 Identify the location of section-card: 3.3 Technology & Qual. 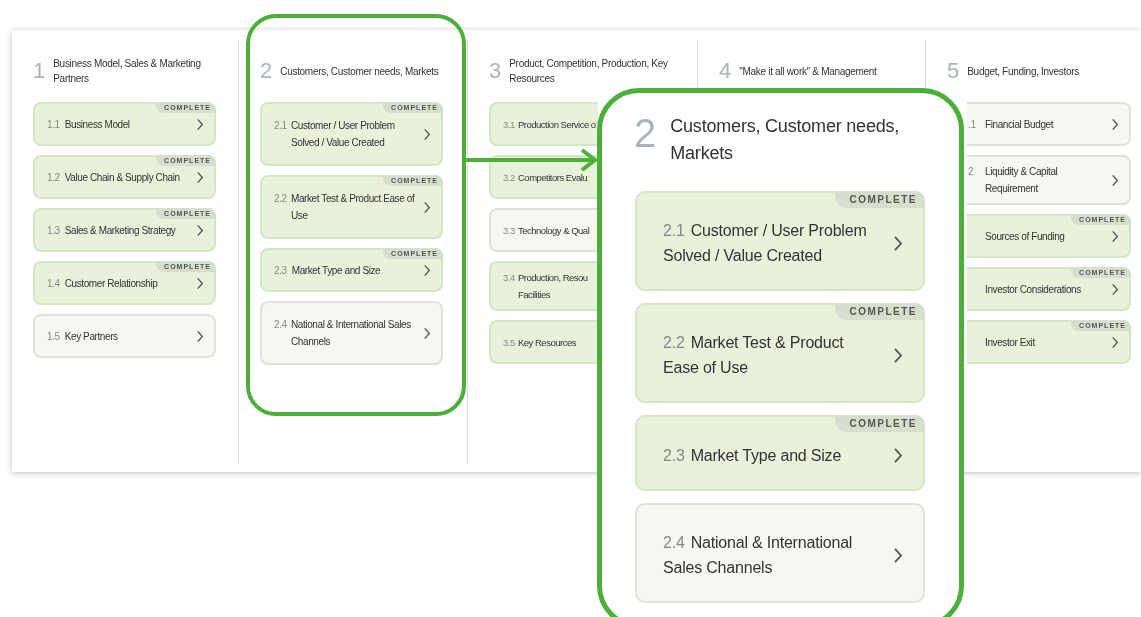
(543, 230).